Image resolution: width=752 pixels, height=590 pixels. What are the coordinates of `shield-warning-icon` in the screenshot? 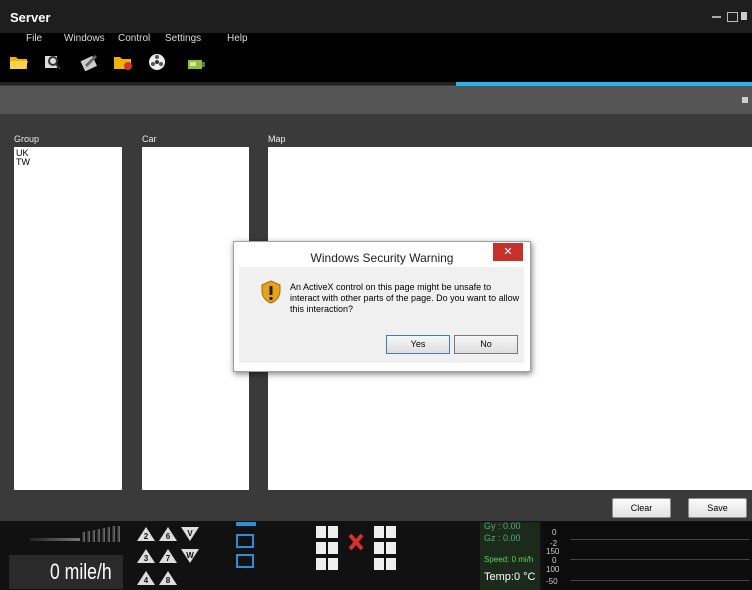 It's located at (271, 292).